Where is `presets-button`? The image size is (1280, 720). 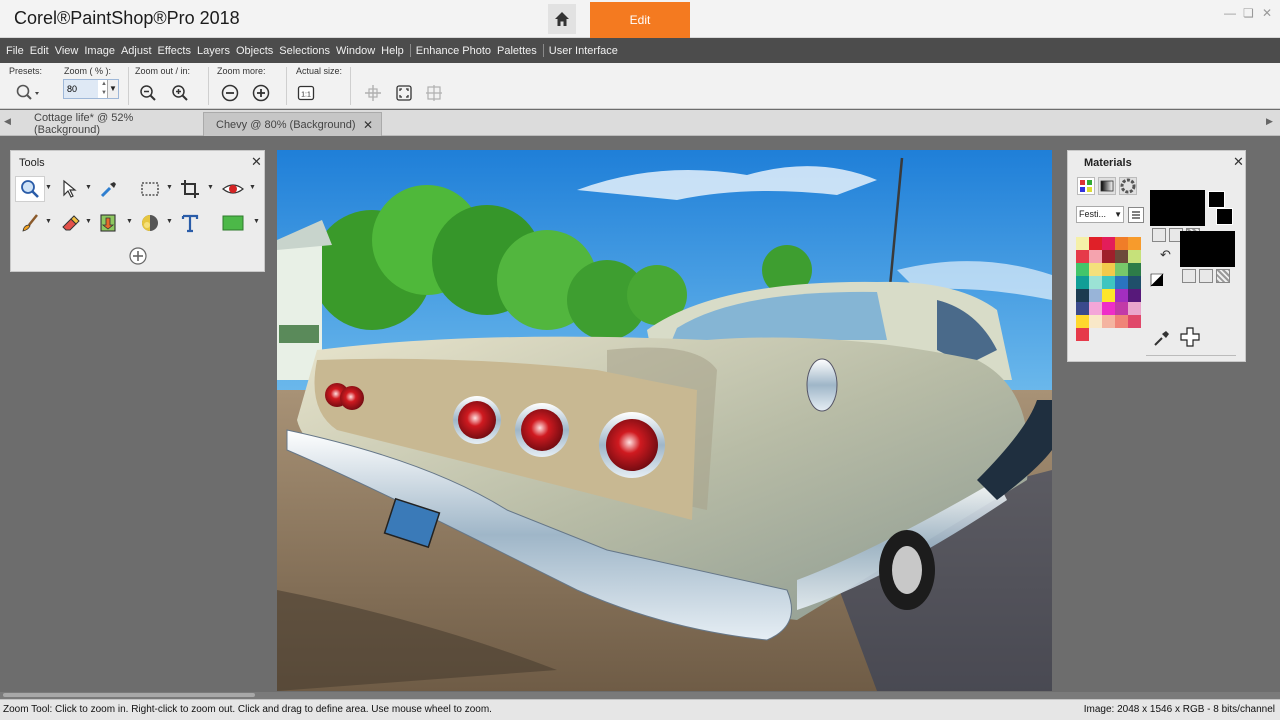 presets-button is located at coordinates (28, 93).